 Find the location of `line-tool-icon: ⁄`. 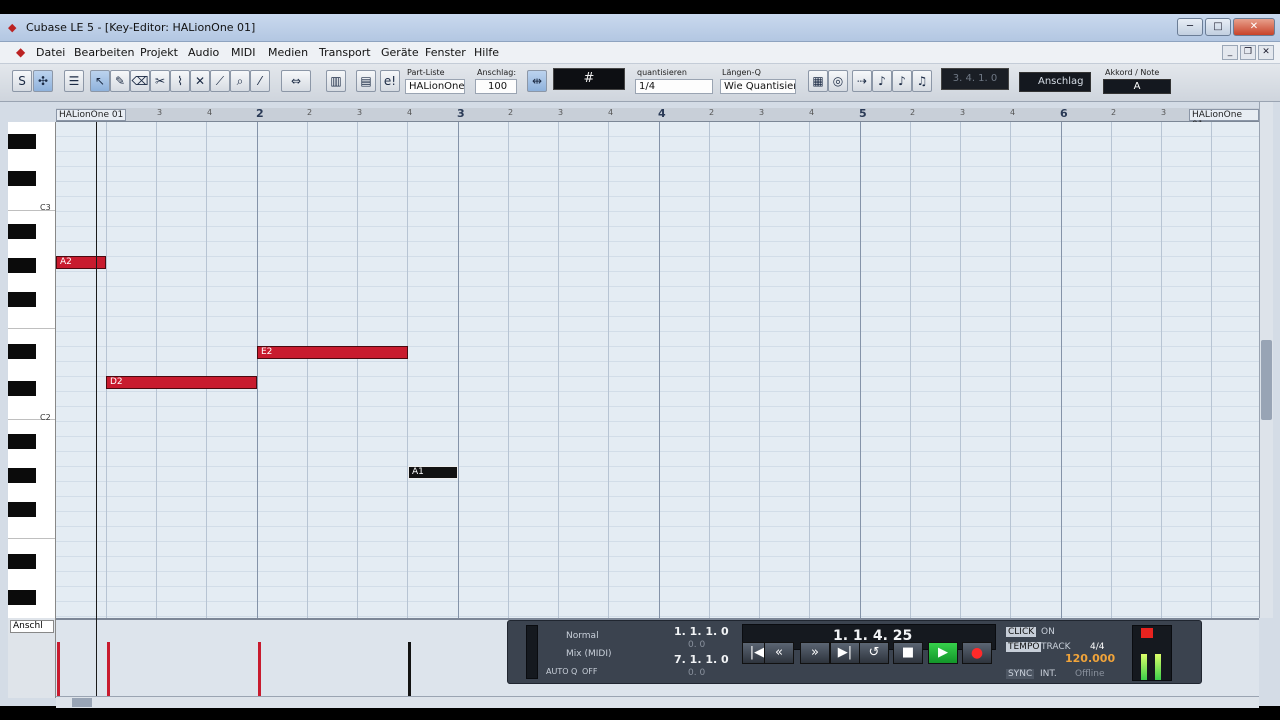

line-tool-icon: ⁄ is located at coordinates (260, 81).